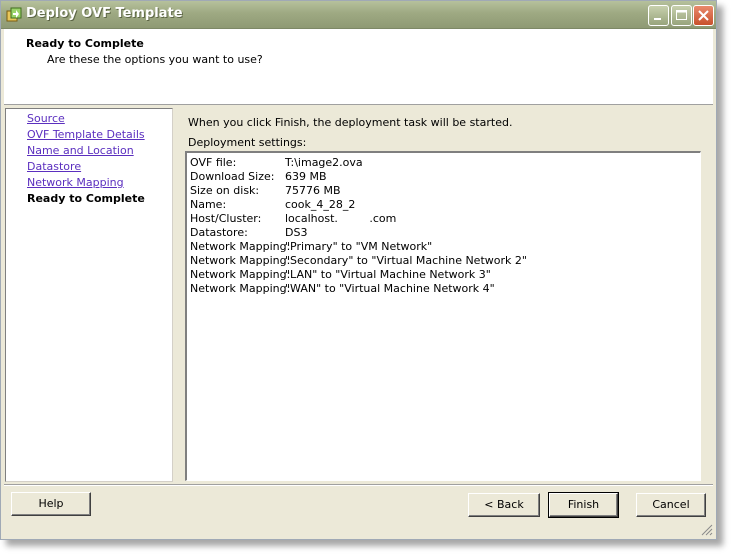  Describe the element at coordinates (306, 176) in the screenshot. I see `setting-value: 639 MB` at that location.